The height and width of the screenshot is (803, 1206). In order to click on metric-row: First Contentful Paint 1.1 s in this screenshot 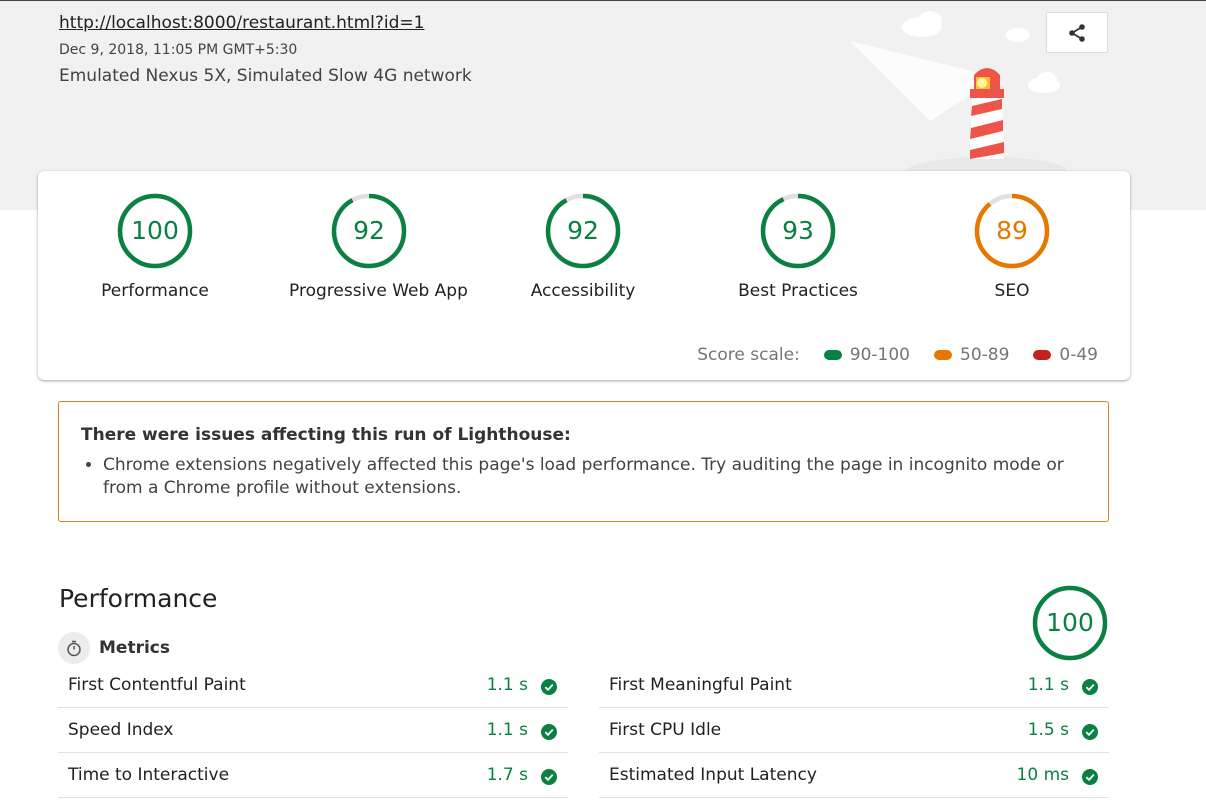, I will do `click(313, 685)`.